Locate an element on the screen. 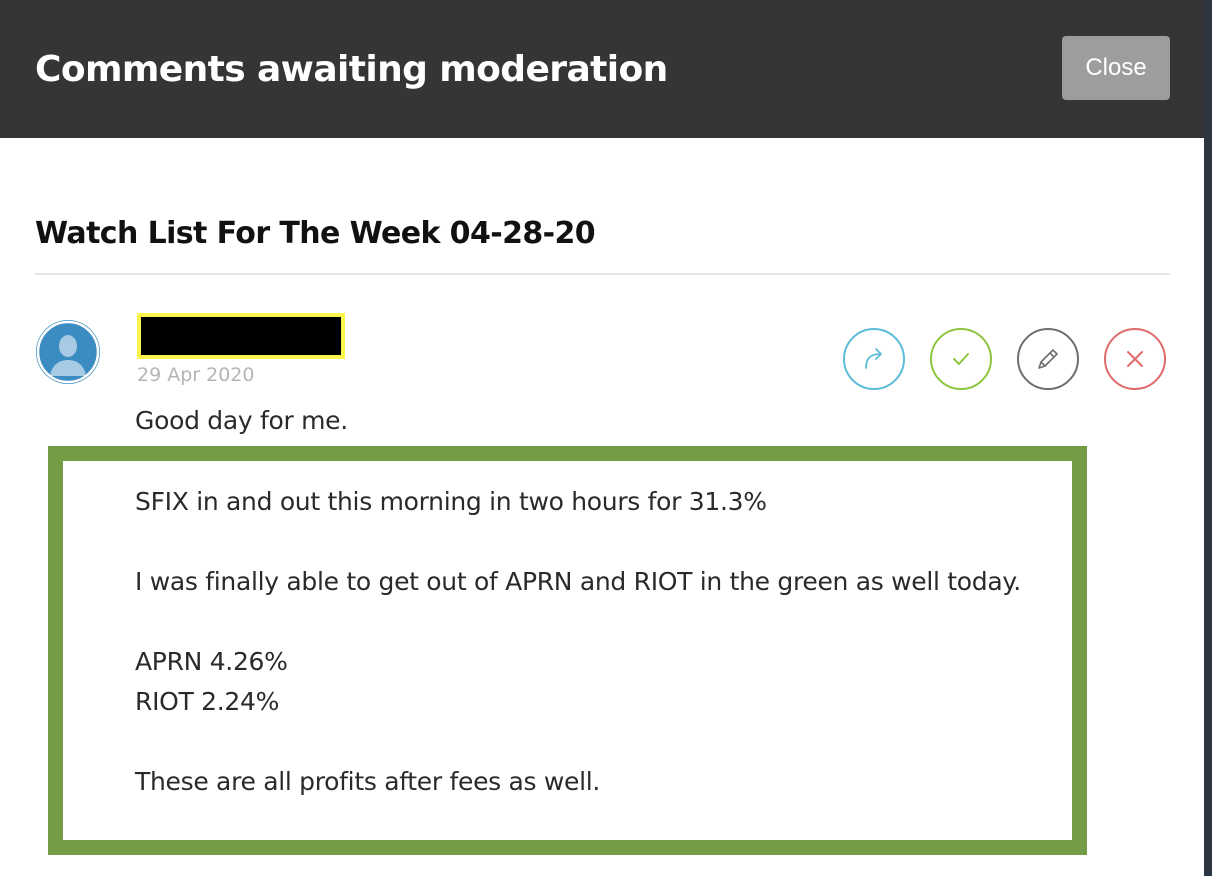 The width and height of the screenshot is (1212, 876). avatar is located at coordinates (68, 352).